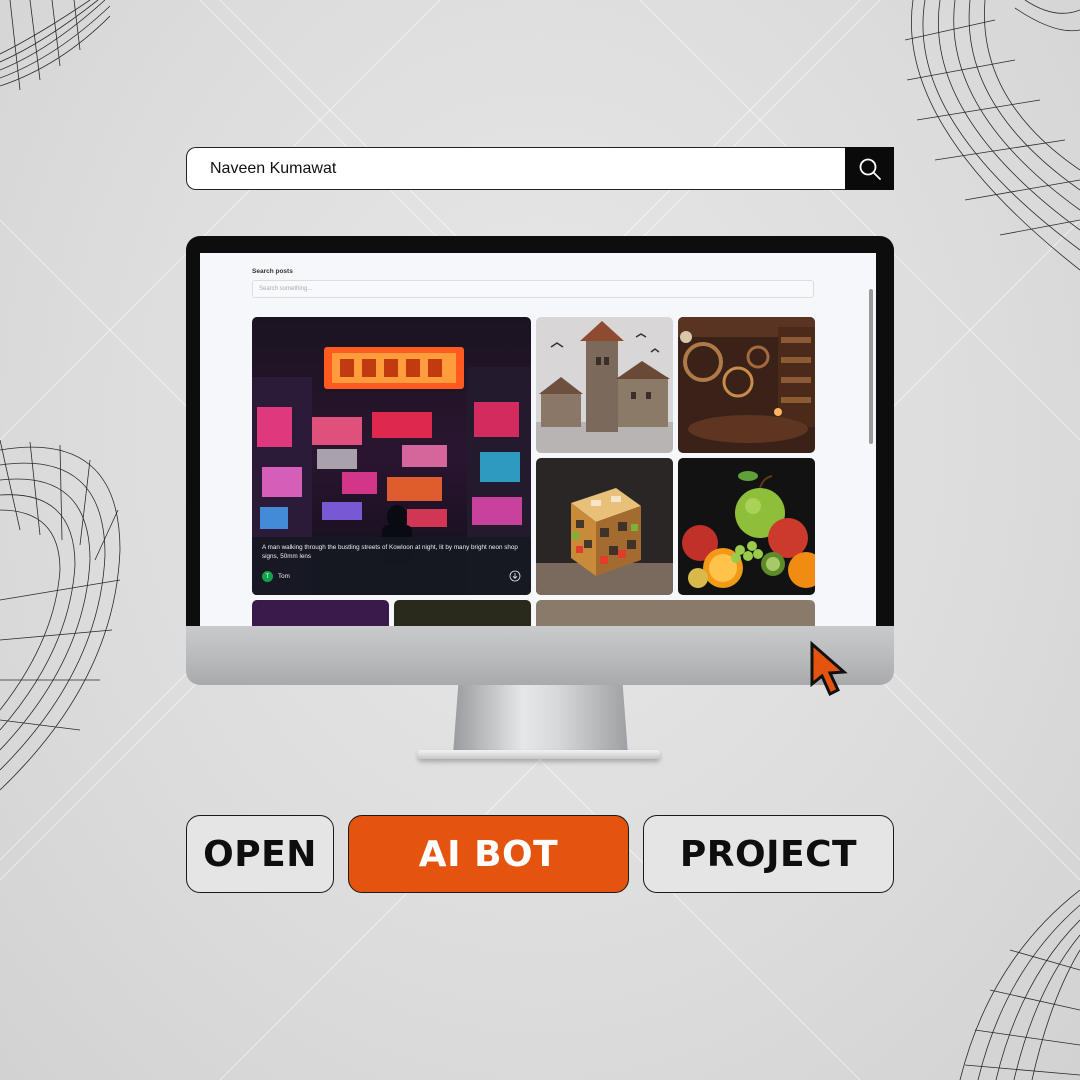 The width and height of the screenshot is (1080, 1080). I want to click on monitor-stand, so click(540, 720).